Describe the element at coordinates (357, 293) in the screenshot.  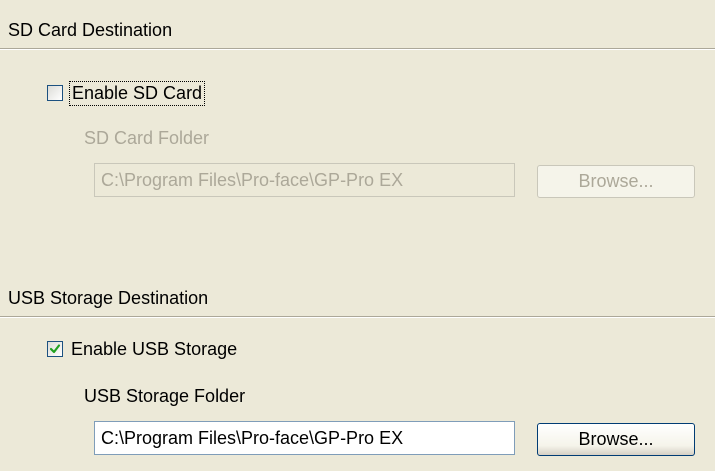
I see `usb-storage-section-header: USB Storage Destination` at that location.